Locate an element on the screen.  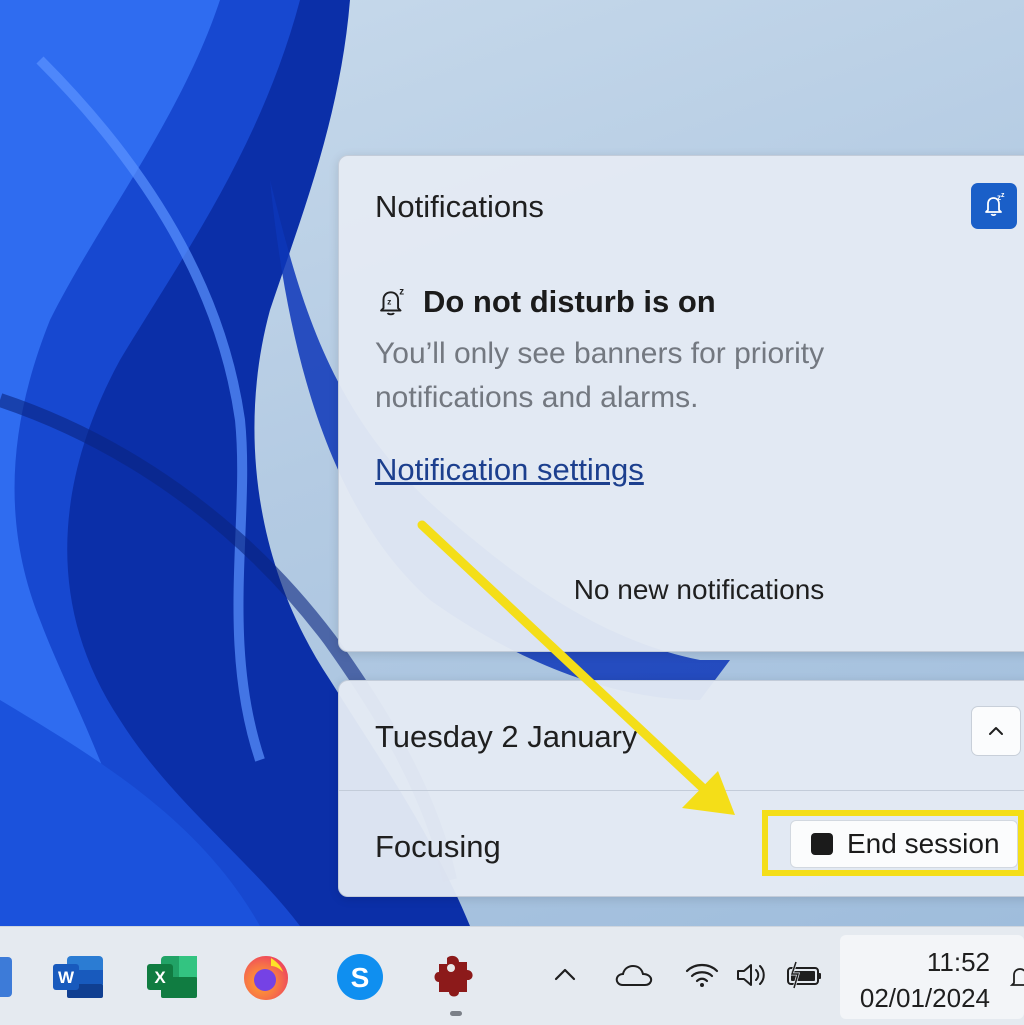
dnd-heading: Do not disturb is on is located at coordinates (569, 301).